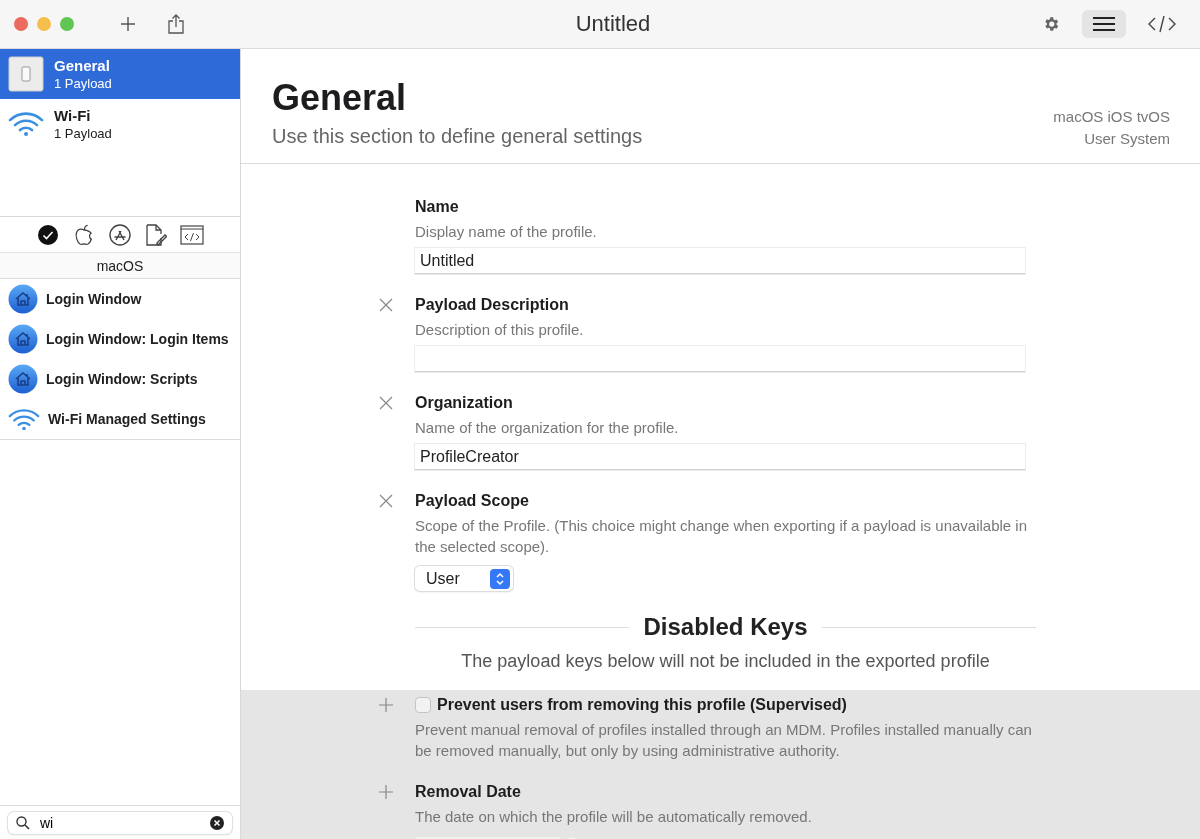 This screenshot has height=839, width=1200. Describe the element at coordinates (500, 330) in the screenshot. I see `setting-description: Description of this profile.` at that location.